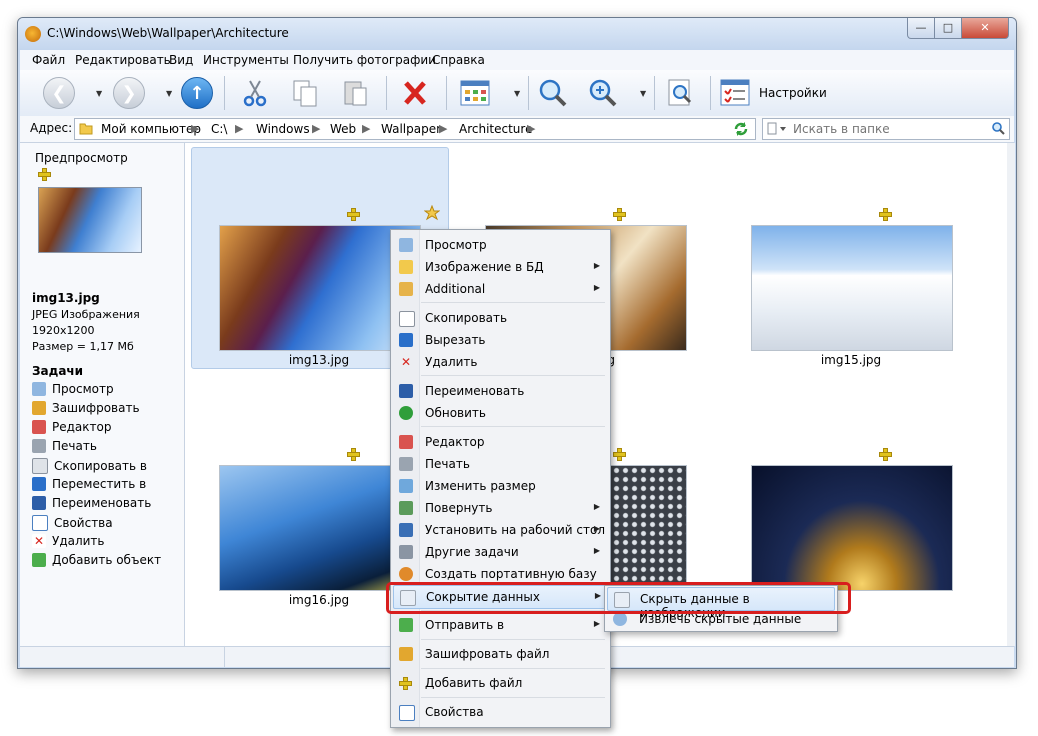  Describe the element at coordinates (603, 93) in the screenshot. I see `zoom-in-button` at that location.